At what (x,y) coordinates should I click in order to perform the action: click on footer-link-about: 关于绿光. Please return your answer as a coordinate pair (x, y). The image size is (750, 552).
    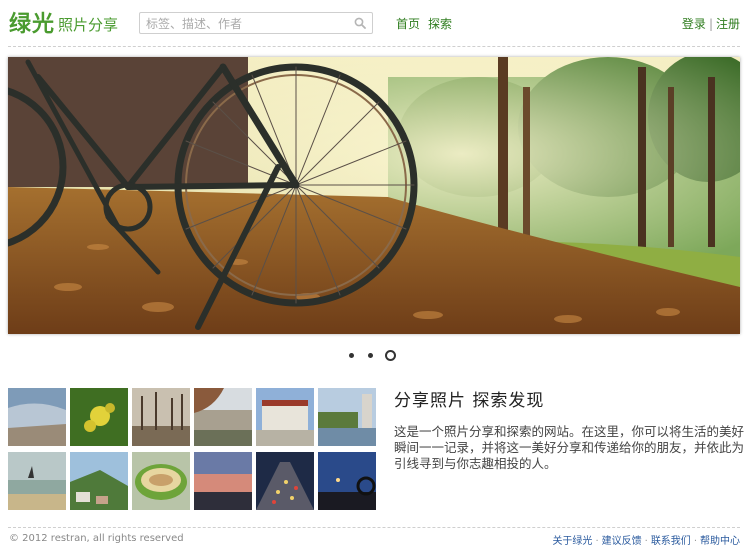
    Looking at the image, I should click on (572, 541).